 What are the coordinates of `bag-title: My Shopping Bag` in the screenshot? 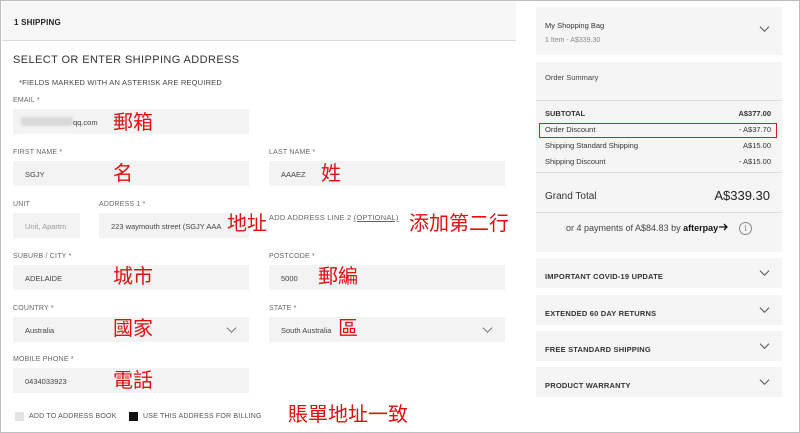 It's located at (575, 25).